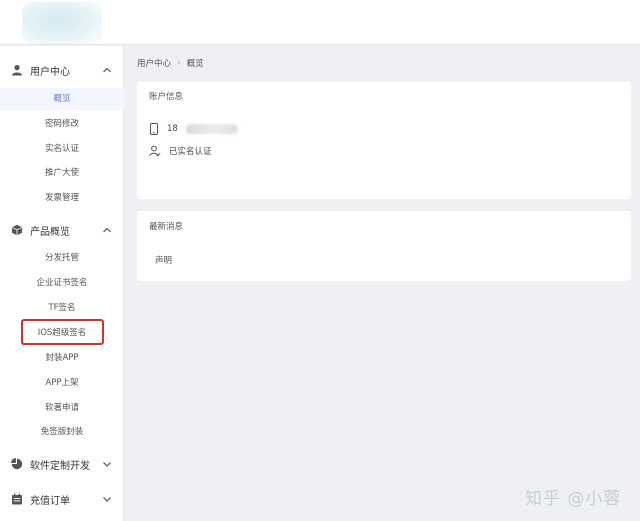  I want to click on breadcrumb-current: 概览, so click(195, 64).